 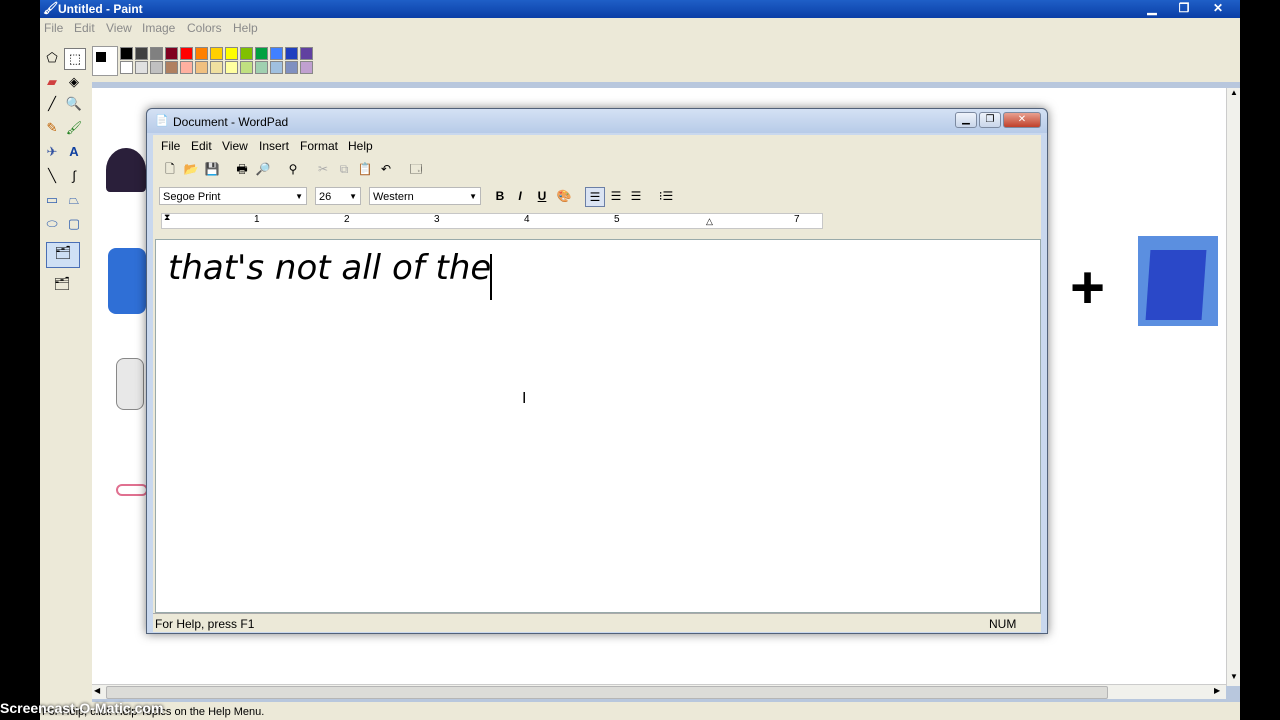 I want to click on font-select: Segoe Print ▼, so click(x=233, y=196).